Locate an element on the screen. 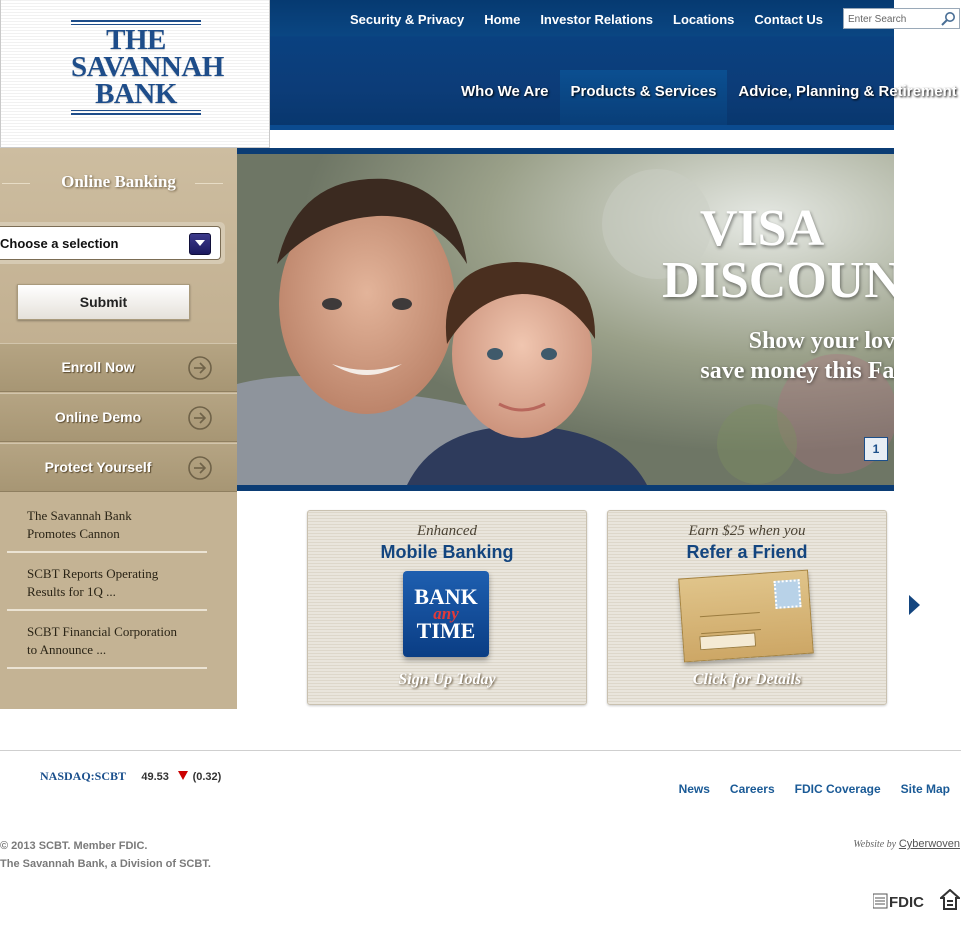 Image resolution: width=961 pixels, height=927 pixels. copyright-line: © 2013 SCBT. Member FDIC. is located at coordinates (74, 846).